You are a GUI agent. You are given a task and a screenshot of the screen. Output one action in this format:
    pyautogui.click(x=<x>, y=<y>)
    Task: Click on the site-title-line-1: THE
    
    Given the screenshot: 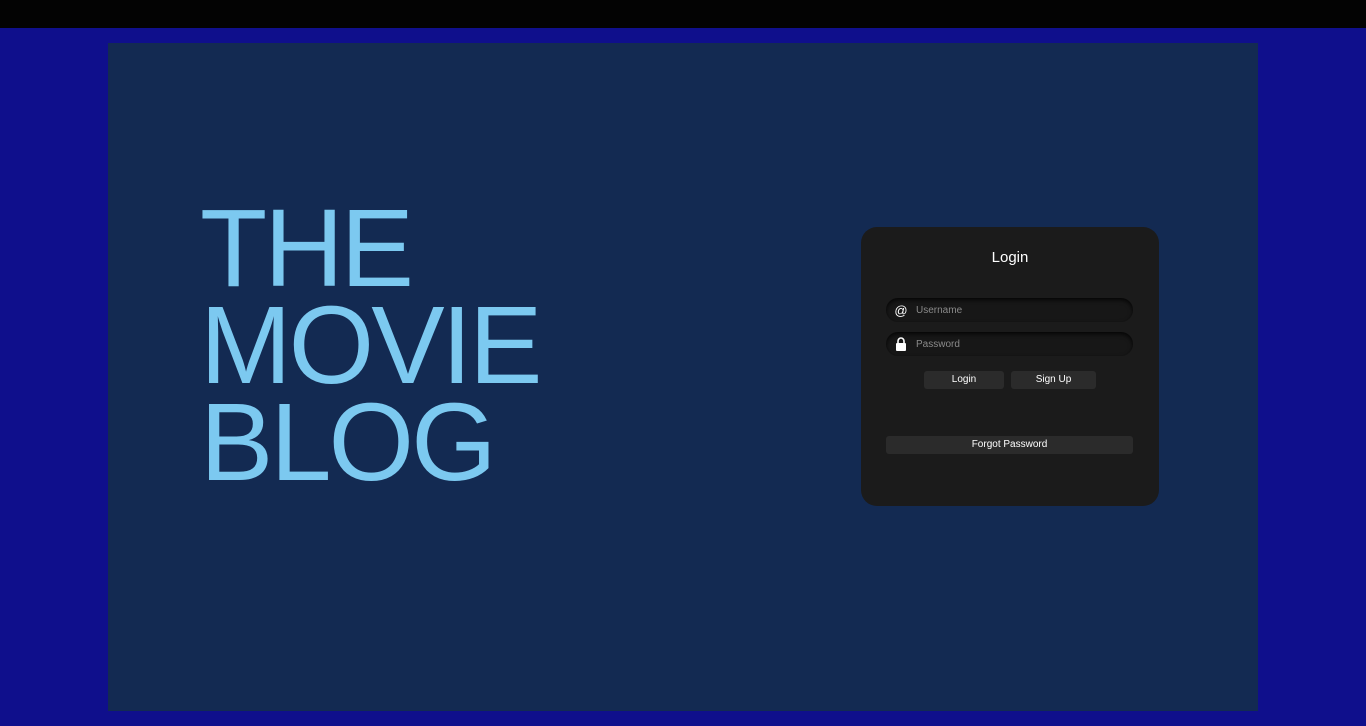 What is the action you would take?
    pyautogui.click(x=307, y=248)
    